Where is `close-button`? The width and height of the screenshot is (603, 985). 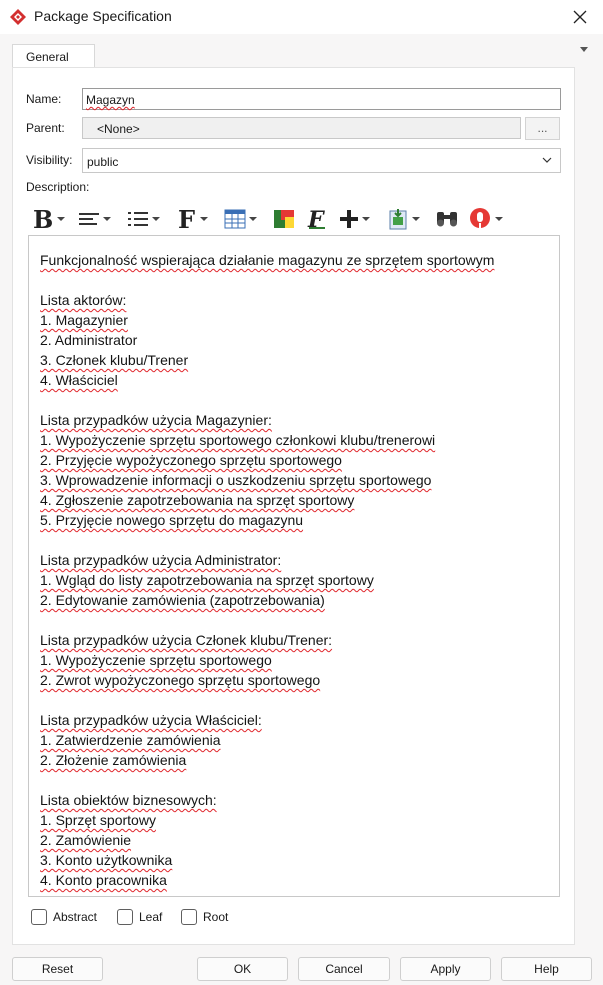
close-button is located at coordinates (580, 17).